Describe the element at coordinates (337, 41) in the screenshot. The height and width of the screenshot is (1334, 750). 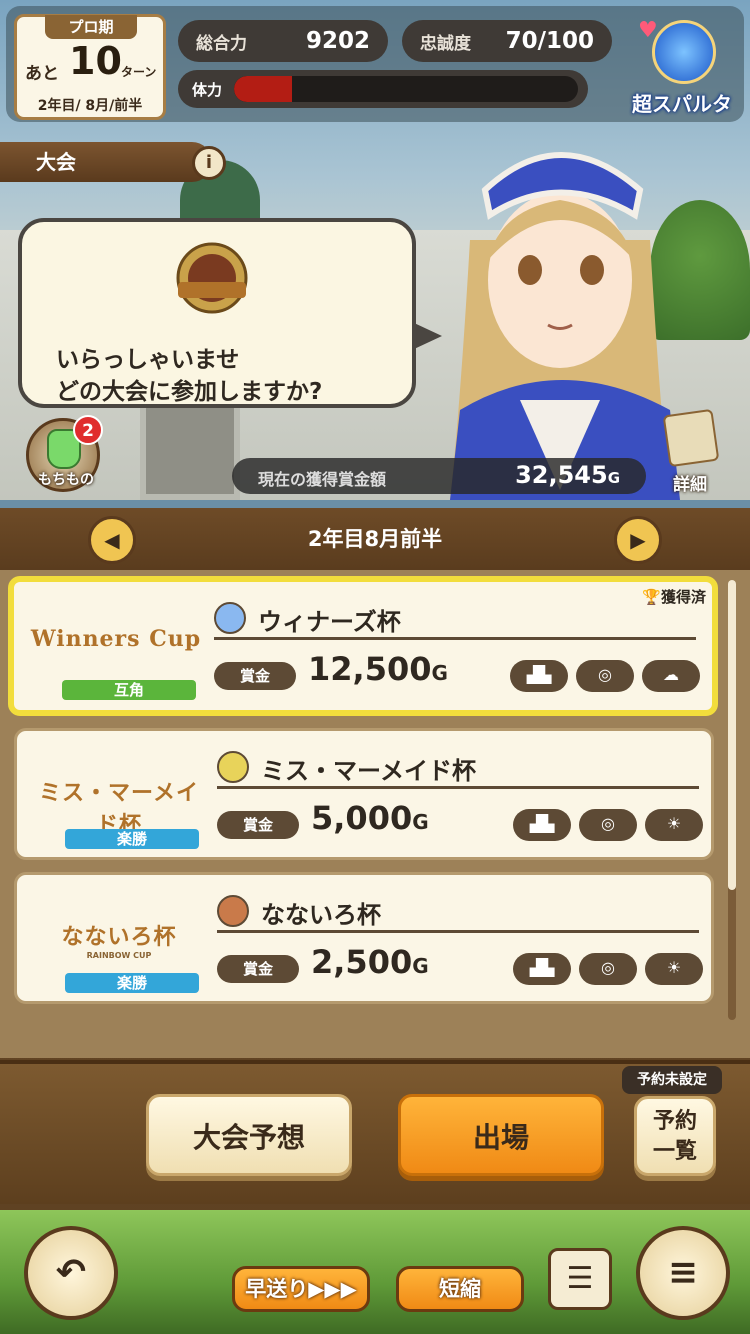
I see `total-power-value: 9202` at that location.